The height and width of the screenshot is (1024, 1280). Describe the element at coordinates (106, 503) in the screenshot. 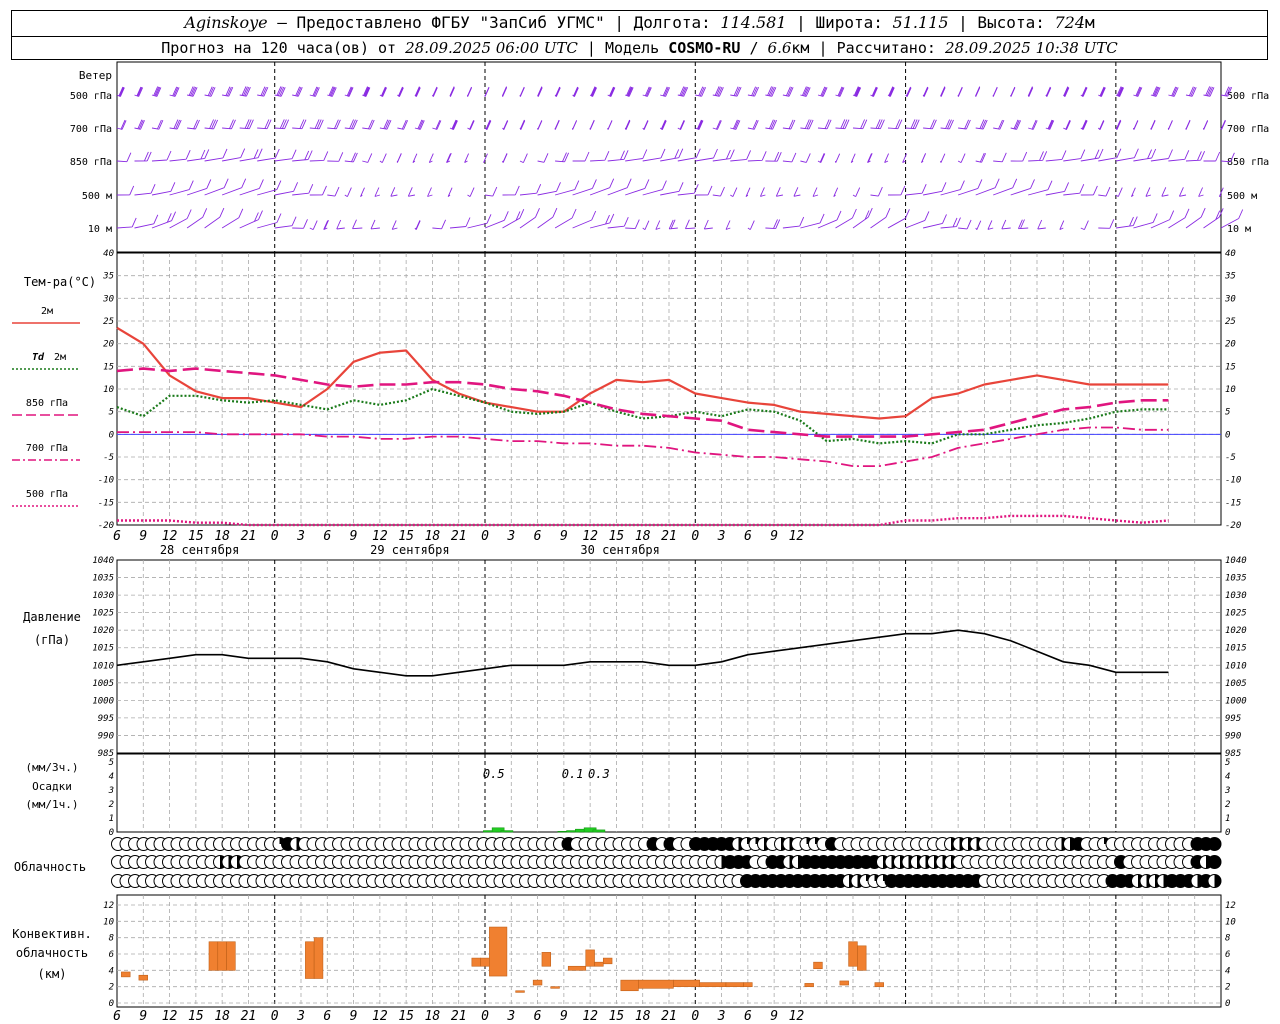

I see `temp-tick-left: -15` at that location.